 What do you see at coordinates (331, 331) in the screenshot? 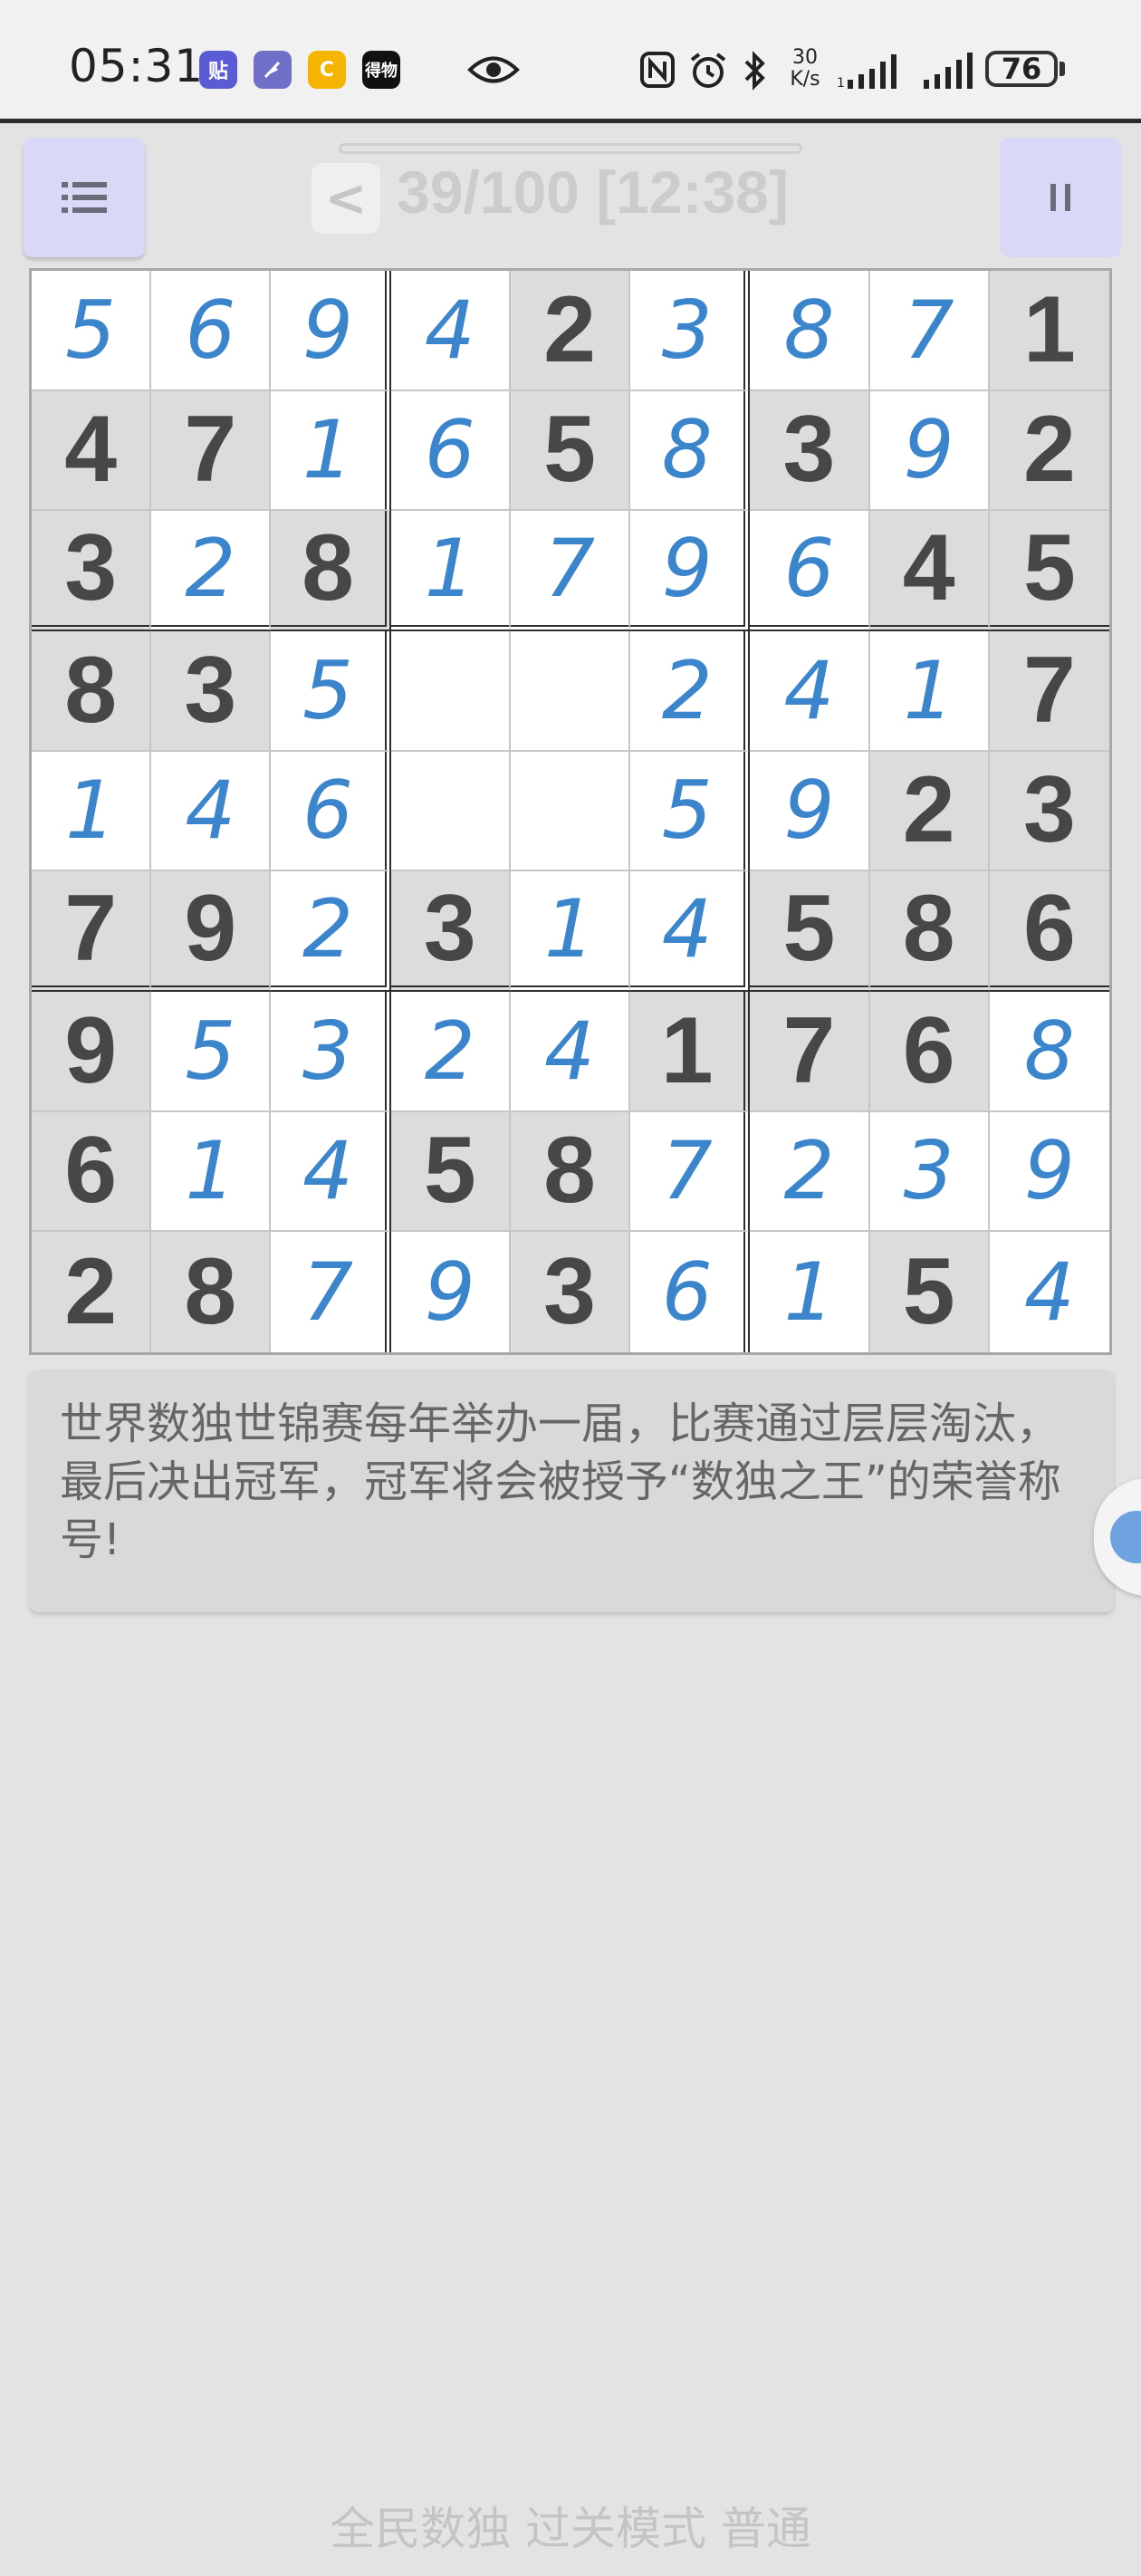
I see `sudoku-cell-r1c3: 9` at bounding box center [331, 331].